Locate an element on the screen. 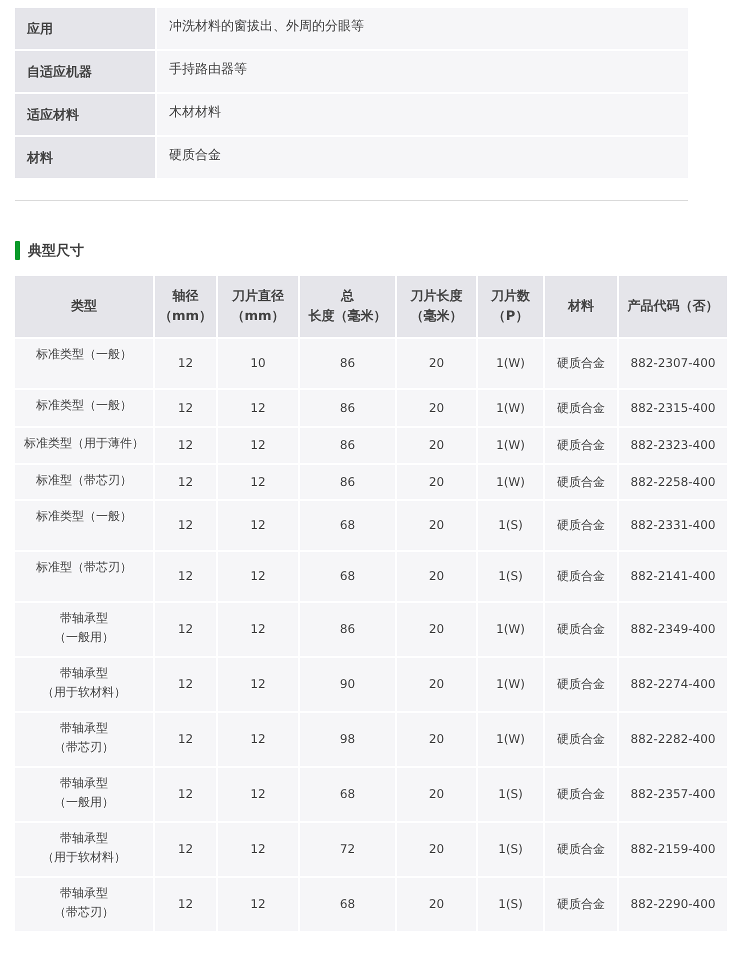 This screenshot has height=953, width=745. table-cell: 882-2258-400 is located at coordinates (673, 482).